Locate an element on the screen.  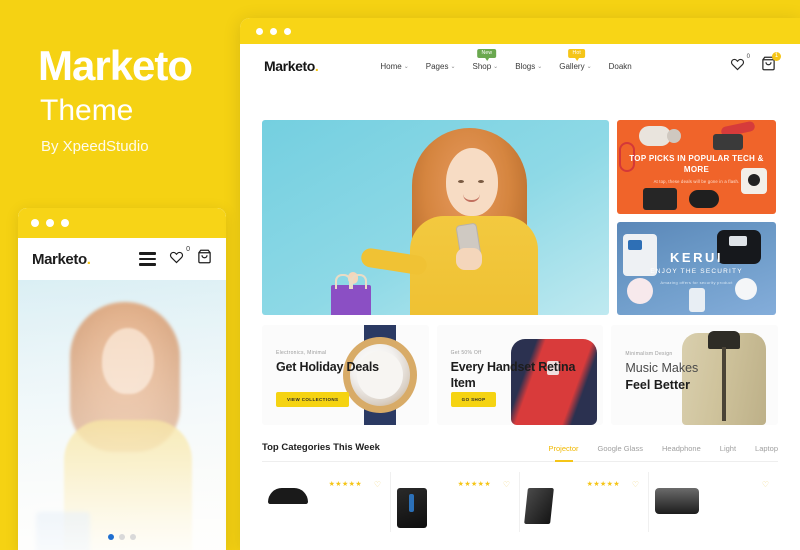
menu-label: Blogs is located at coordinates (525, 66).